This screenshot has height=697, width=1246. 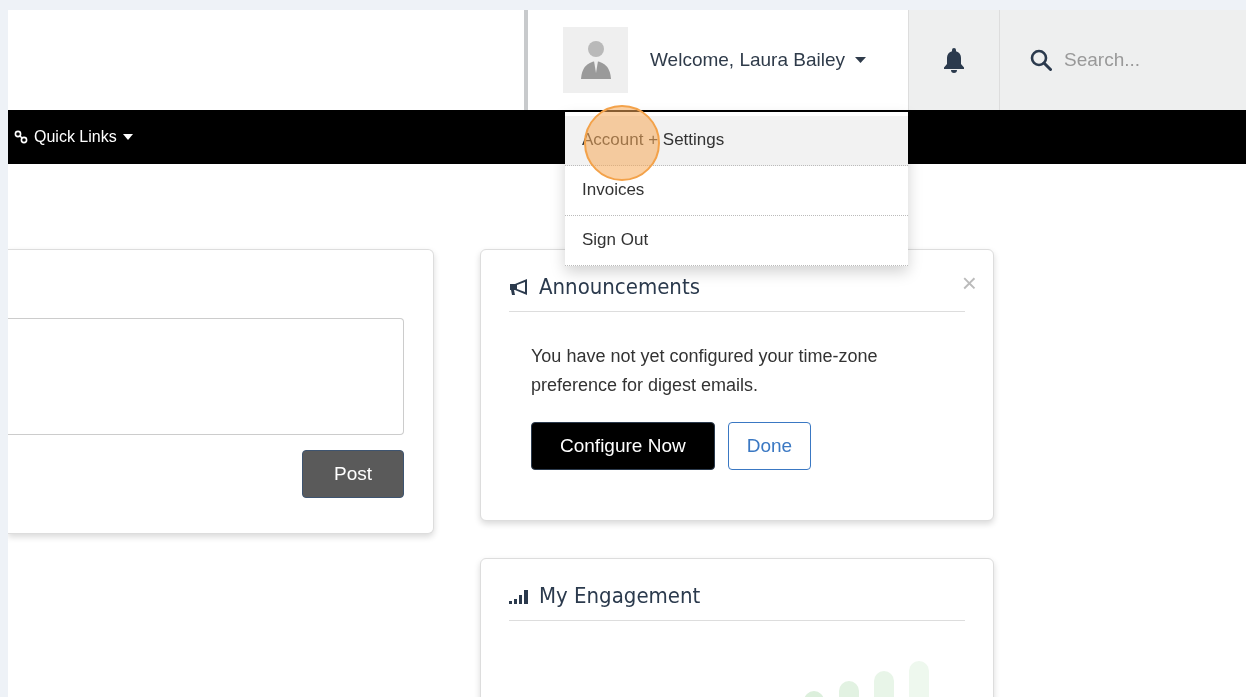 What do you see at coordinates (623, 446) in the screenshot?
I see `configure-button: Configure Now` at bounding box center [623, 446].